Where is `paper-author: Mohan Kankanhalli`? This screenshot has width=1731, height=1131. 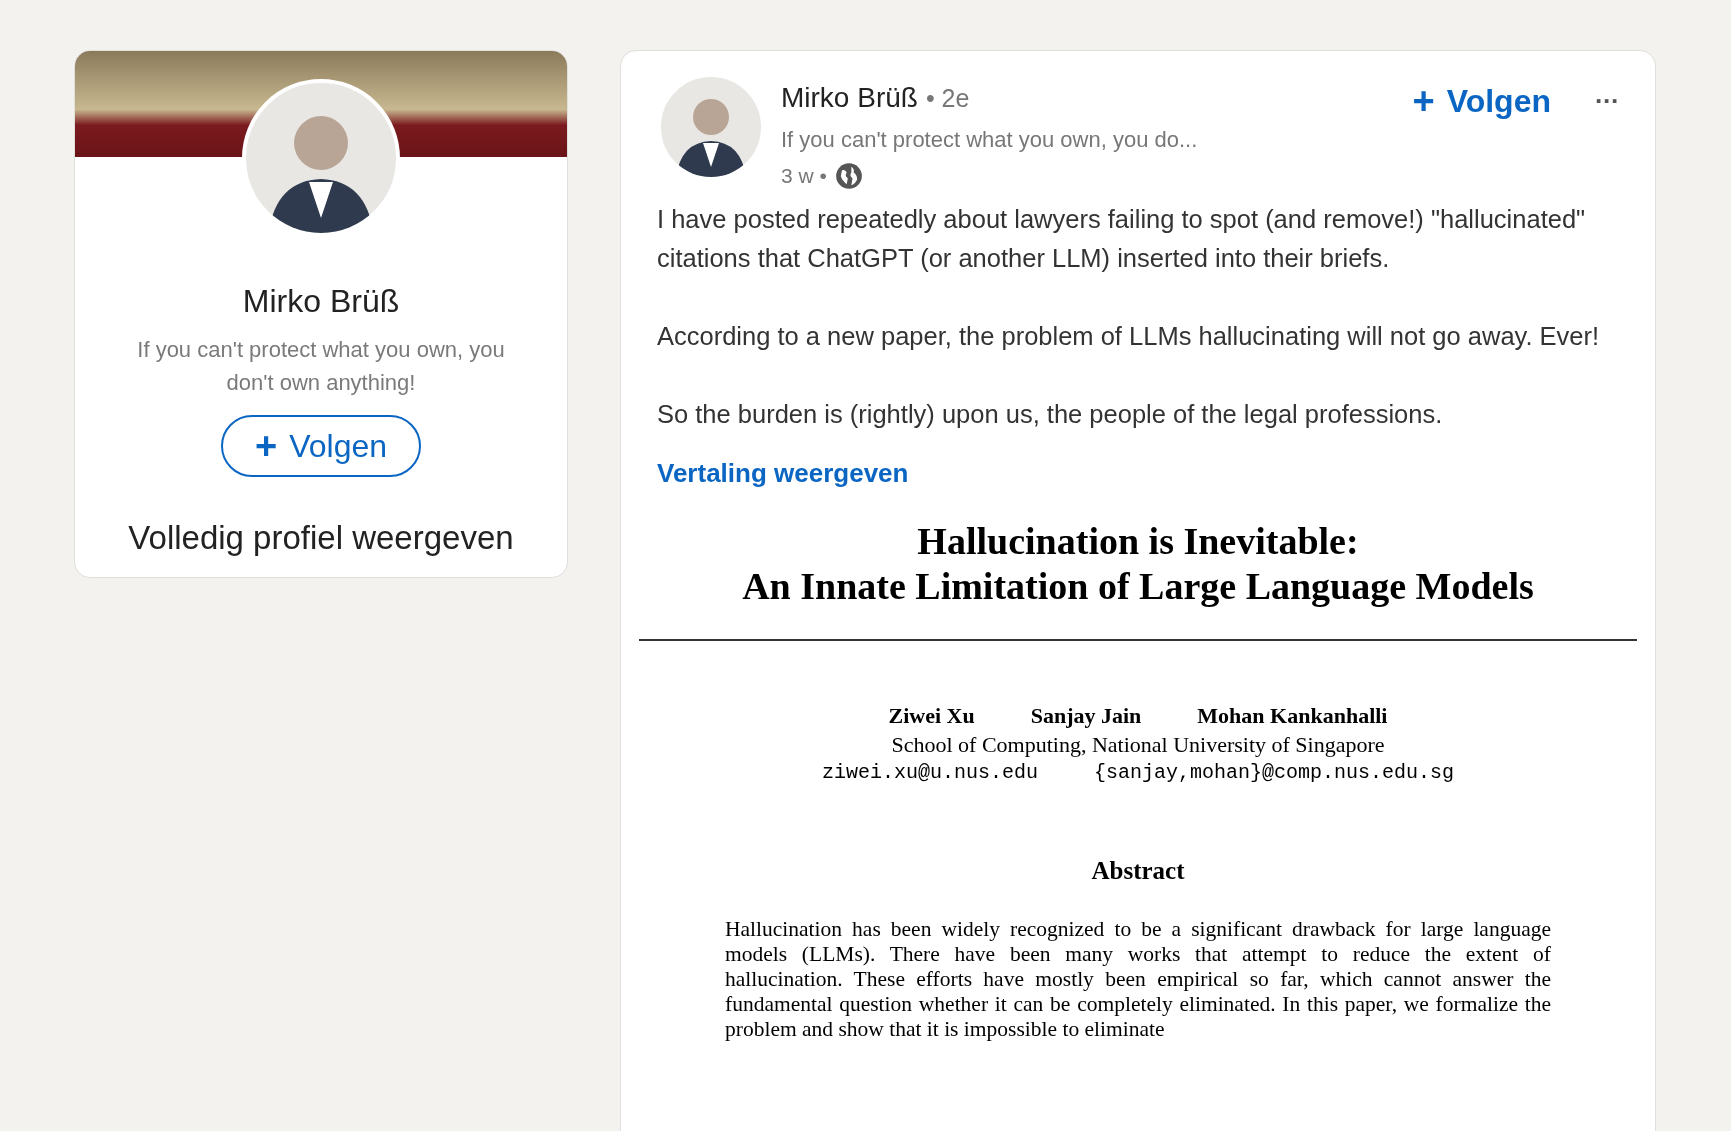
paper-author: Mohan Kankanhalli is located at coordinates (1292, 715).